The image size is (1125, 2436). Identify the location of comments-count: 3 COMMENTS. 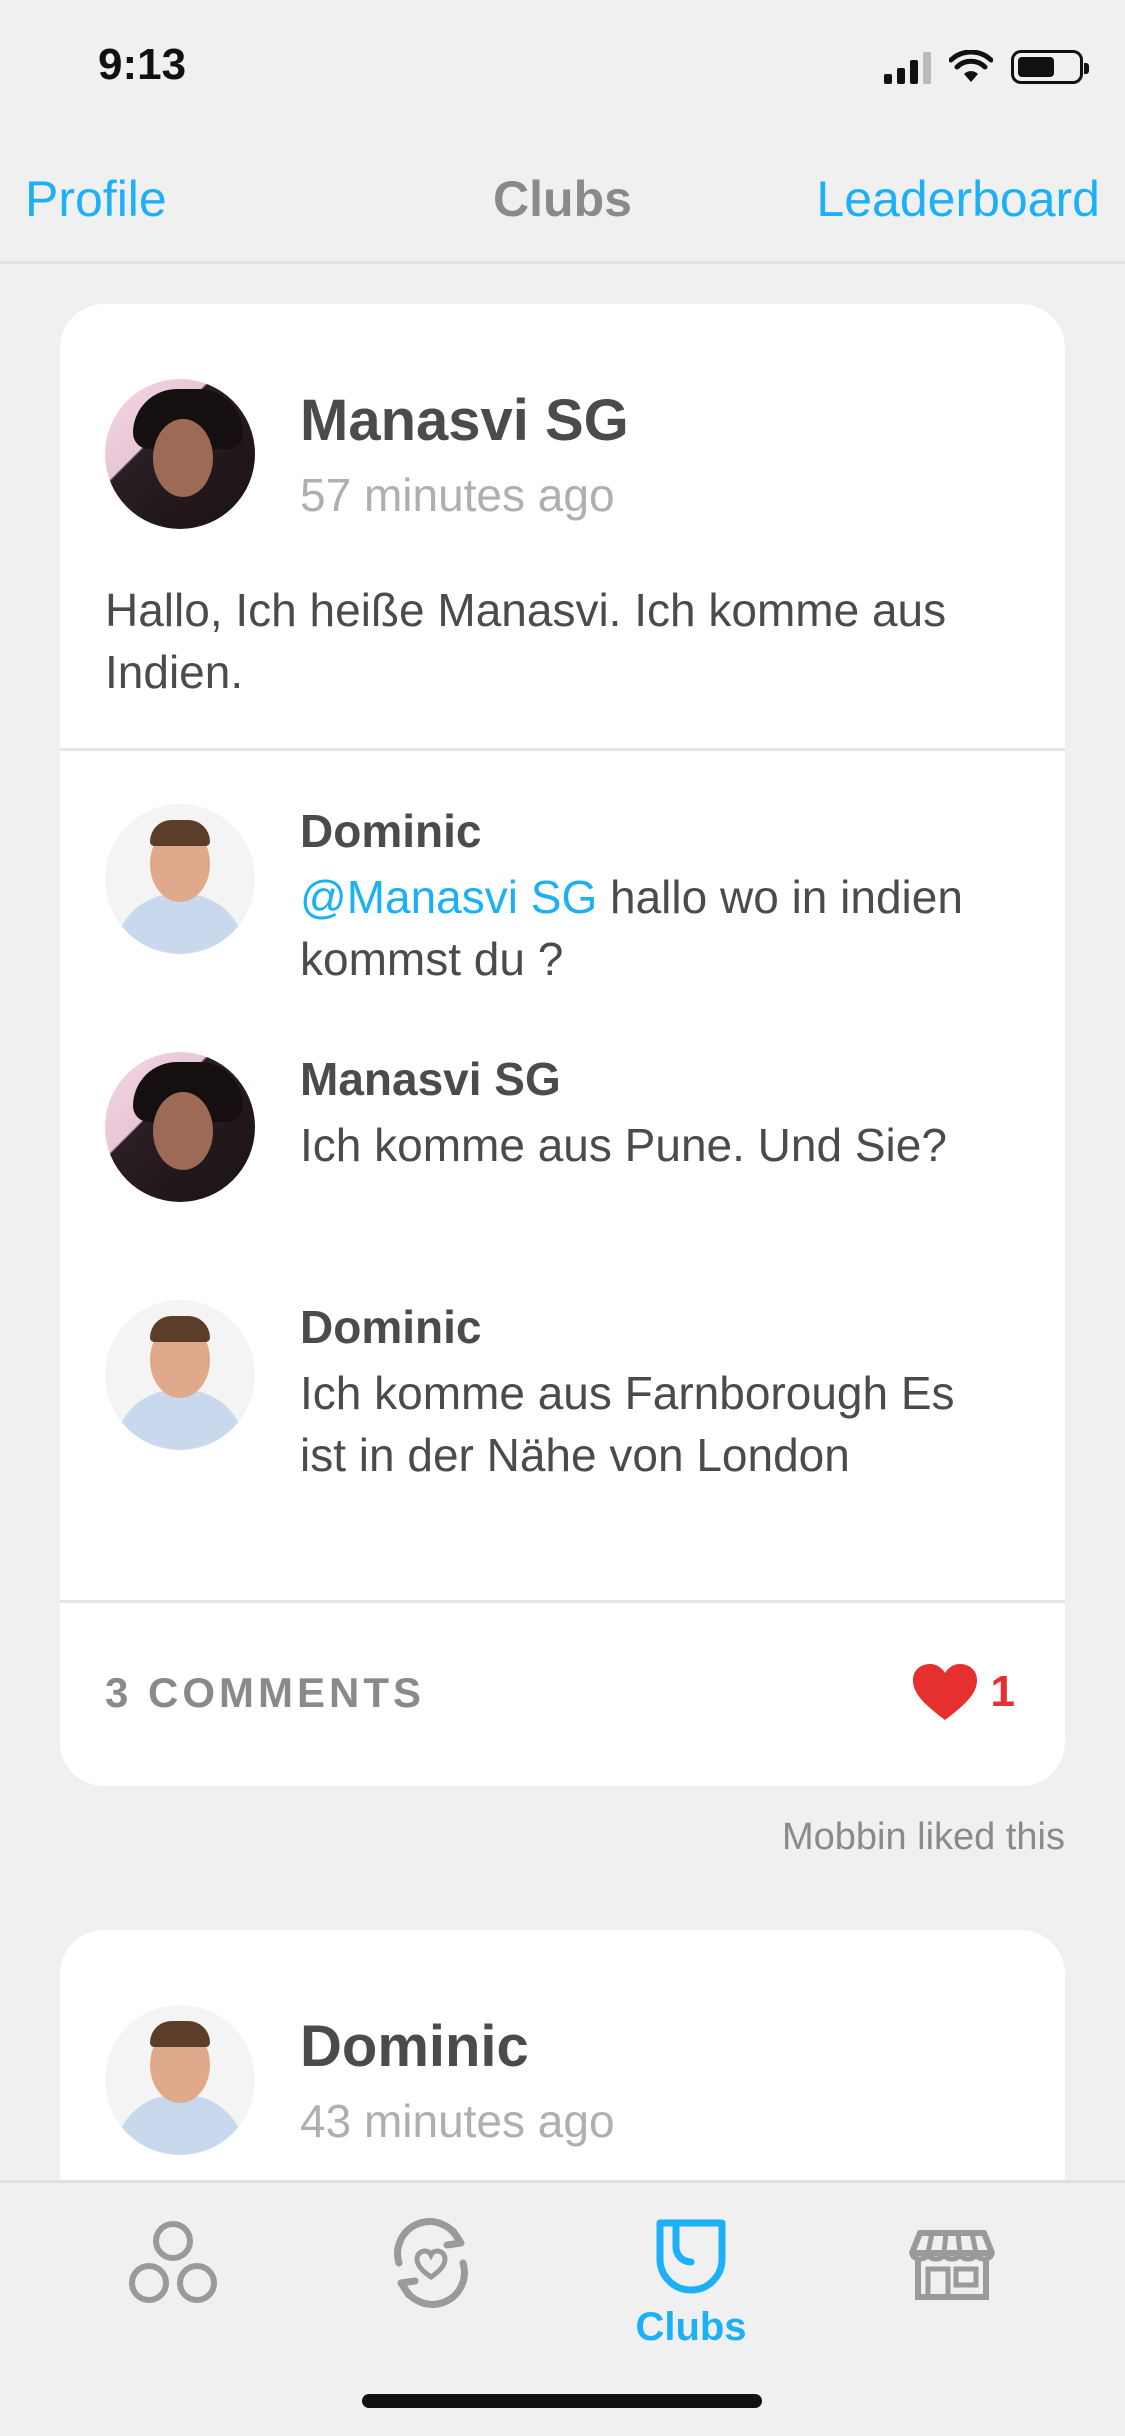
(265, 1693).